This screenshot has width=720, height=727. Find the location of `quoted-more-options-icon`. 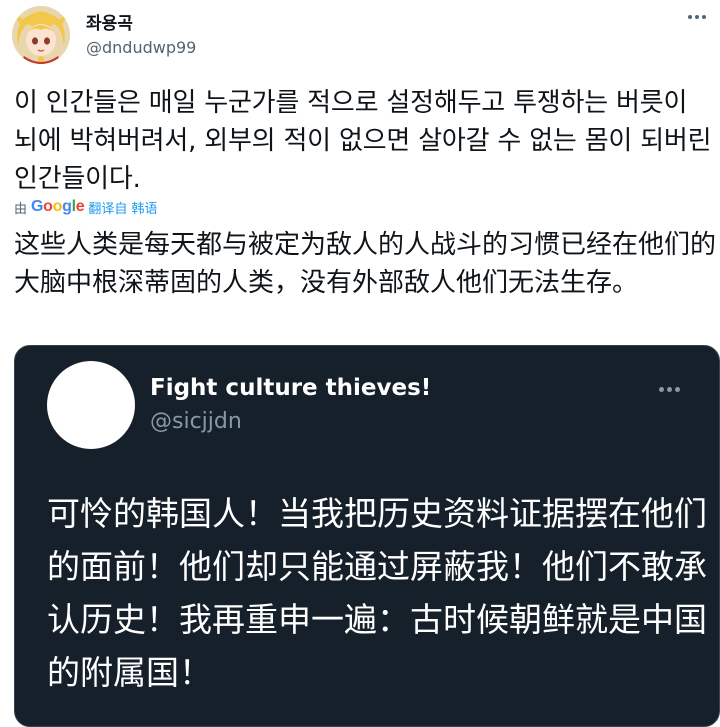

quoted-more-options-icon is located at coordinates (669, 389).